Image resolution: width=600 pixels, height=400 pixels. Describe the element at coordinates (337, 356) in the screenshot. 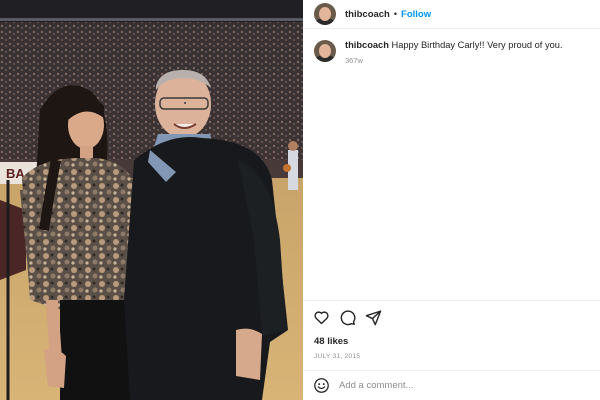

I see `post-date: JULY 31, 2015` at that location.